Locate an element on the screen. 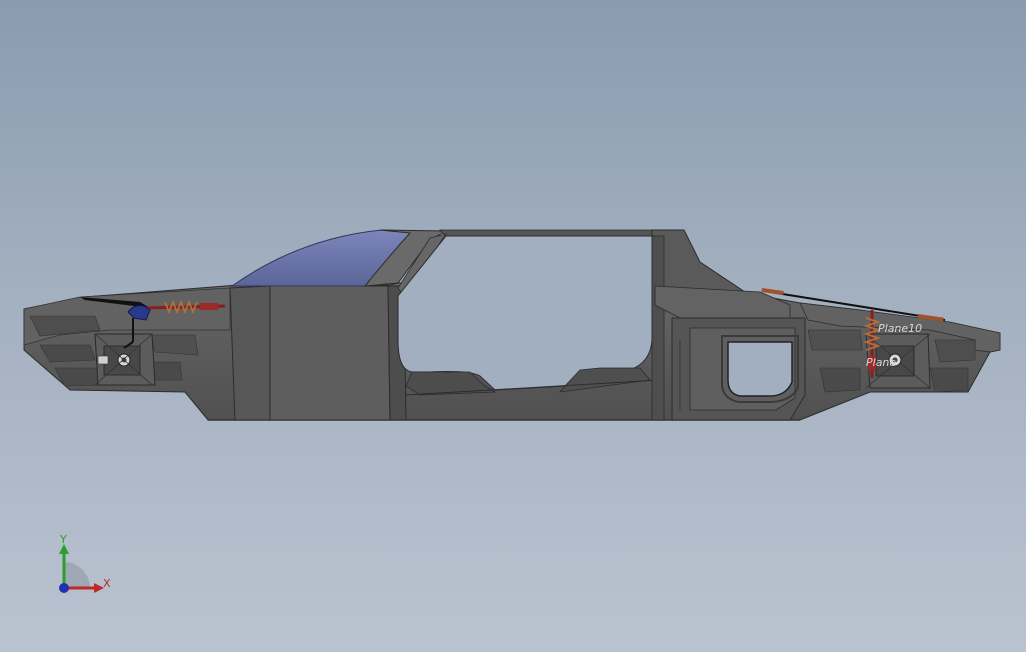 Image resolution: width=1026 pixels, height=652 pixels. reference-triad: Y X is located at coordinates (85, 563).